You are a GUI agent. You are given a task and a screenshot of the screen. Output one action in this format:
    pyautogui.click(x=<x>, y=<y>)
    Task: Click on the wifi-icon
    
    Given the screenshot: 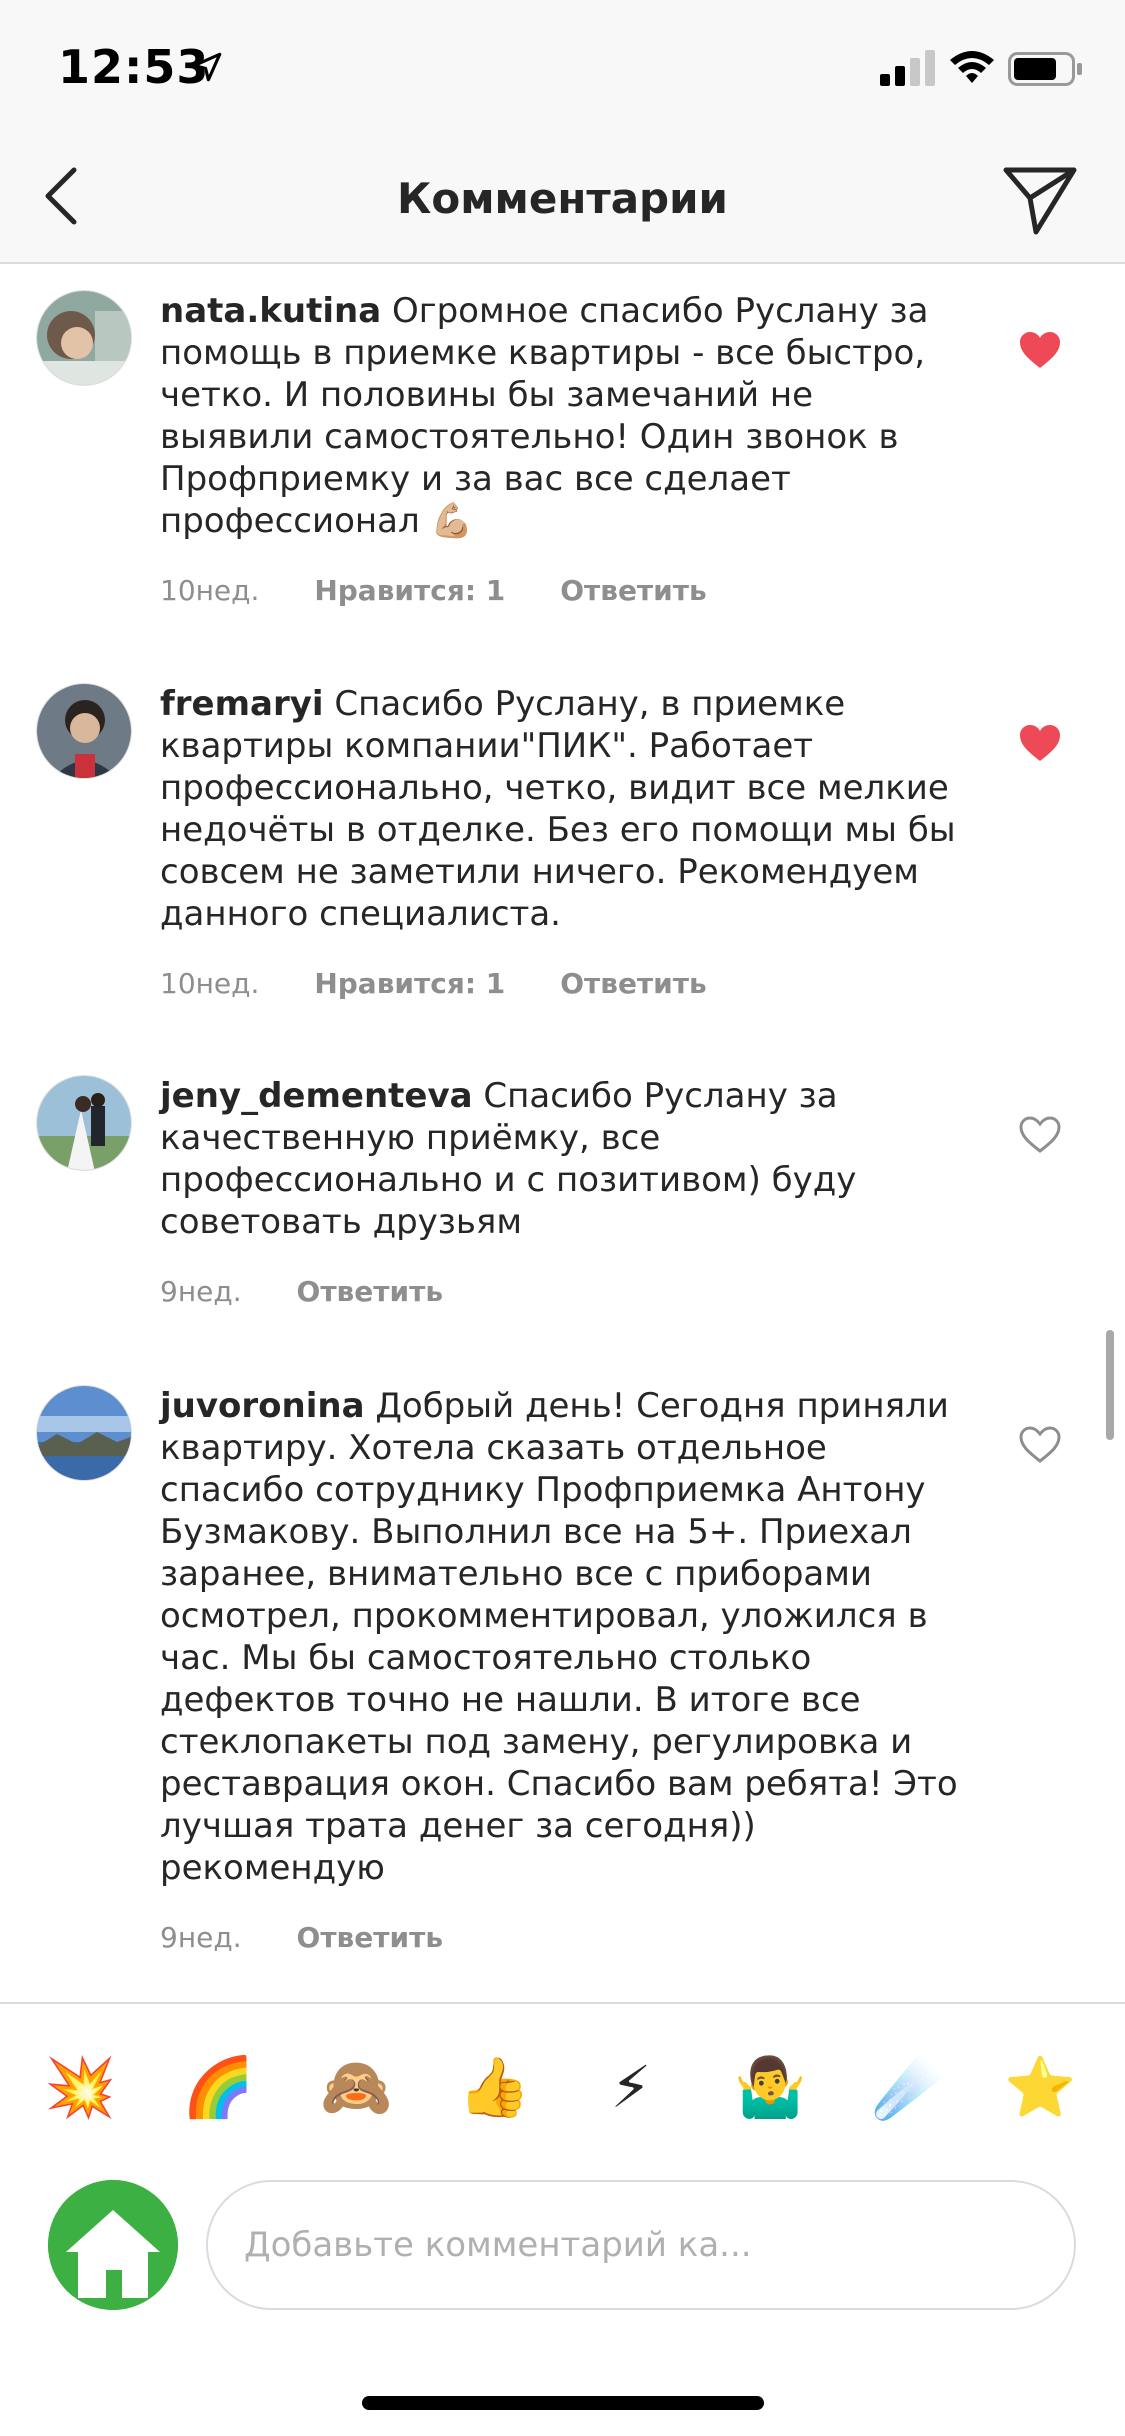 What is the action you would take?
    pyautogui.click(x=972, y=67)
    